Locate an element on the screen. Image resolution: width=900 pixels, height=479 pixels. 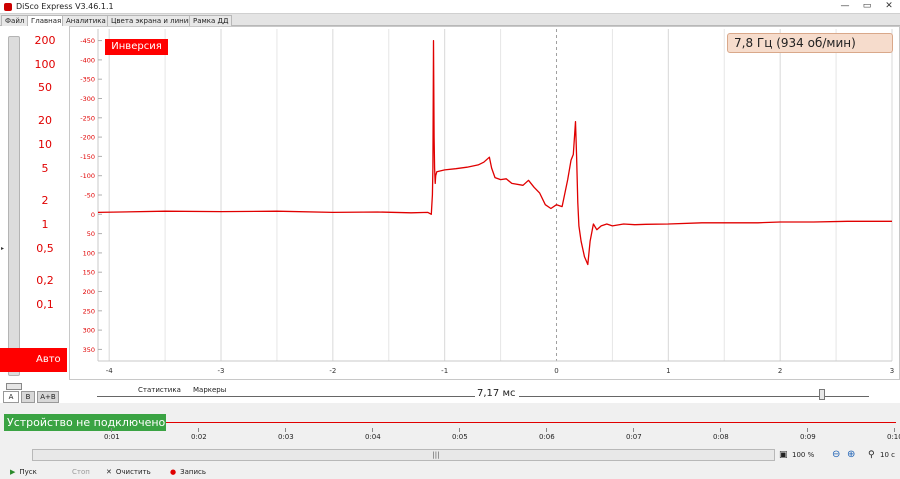
measurement-bar: Статистика Маркеры 7,17 мс is located at coordinates (484, 391).